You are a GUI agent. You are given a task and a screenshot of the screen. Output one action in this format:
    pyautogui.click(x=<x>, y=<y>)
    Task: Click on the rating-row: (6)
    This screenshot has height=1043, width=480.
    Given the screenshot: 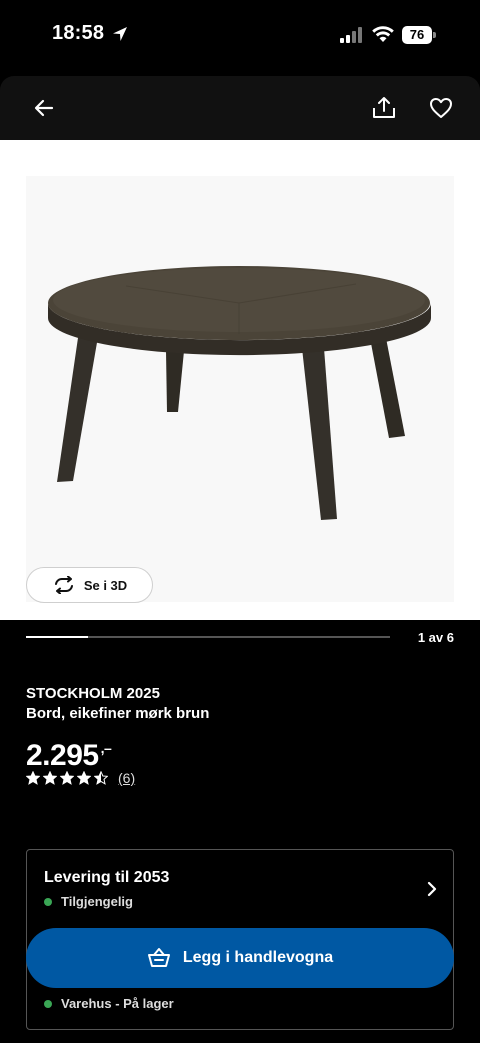 What is the action you would take?
    pyautogui.click(x=80, y=778)
    